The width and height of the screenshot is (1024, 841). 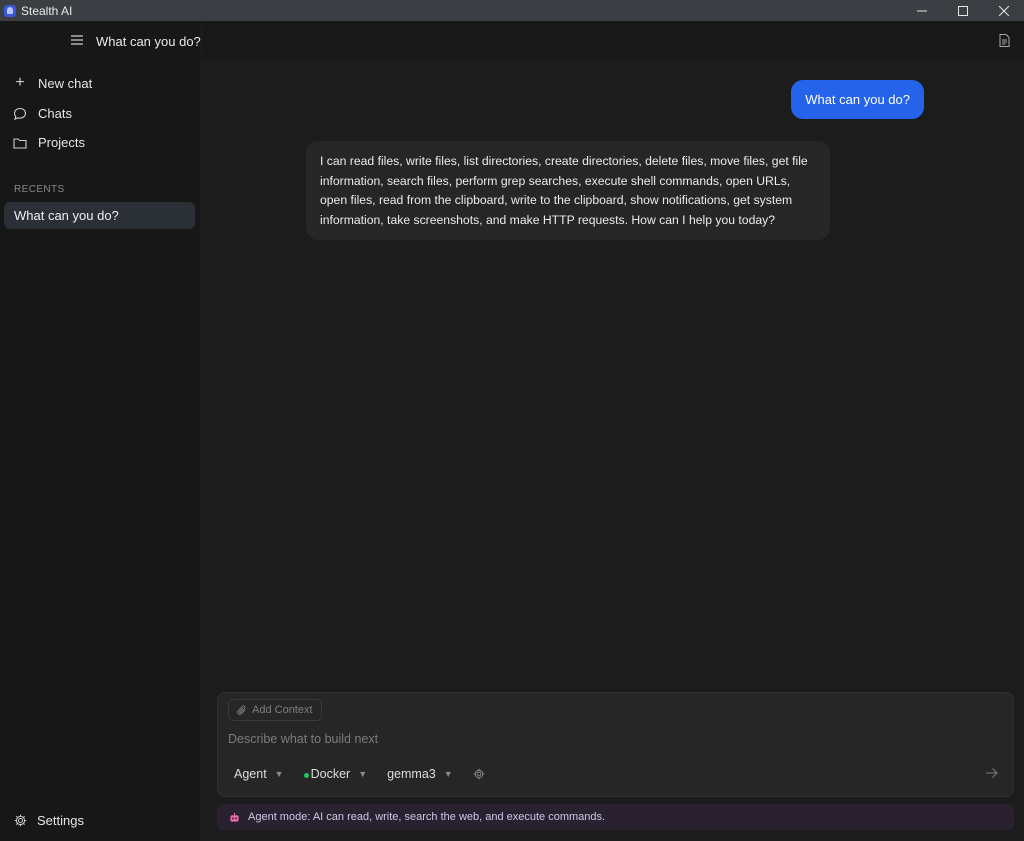 I want to click on mode-select: Agent ▼, so click(x=259, y=774).